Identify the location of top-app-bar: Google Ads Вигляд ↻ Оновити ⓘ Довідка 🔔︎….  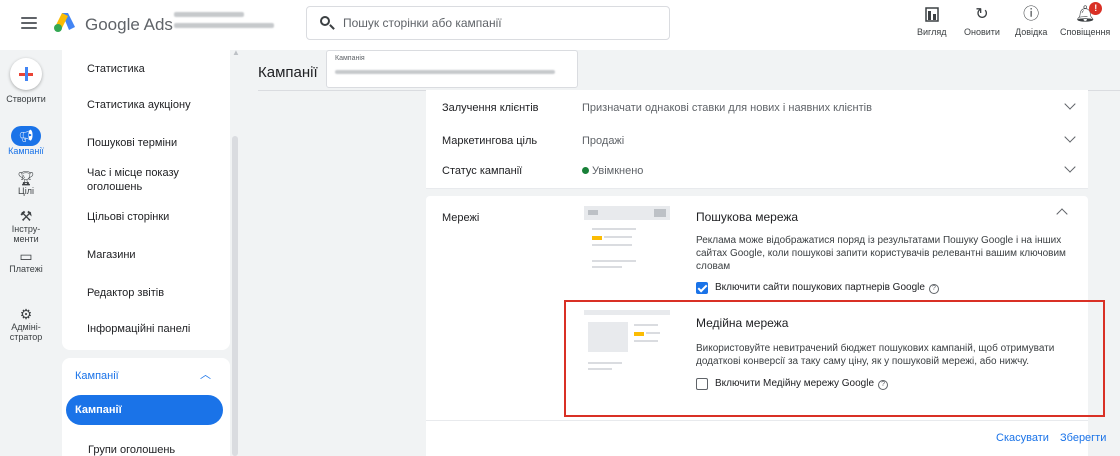
(560, 25).